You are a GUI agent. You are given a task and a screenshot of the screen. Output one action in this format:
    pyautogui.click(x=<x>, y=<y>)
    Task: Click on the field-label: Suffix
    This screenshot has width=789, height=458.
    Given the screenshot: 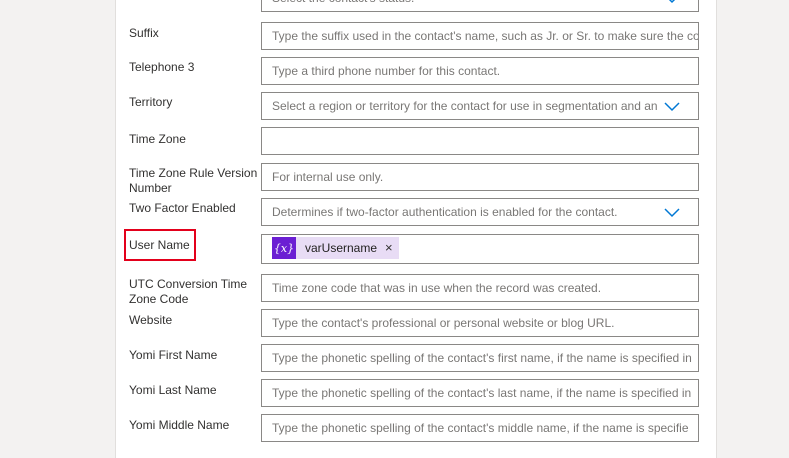 What is the action you would take?
    pyautogui.click(x=144, y=33)
    